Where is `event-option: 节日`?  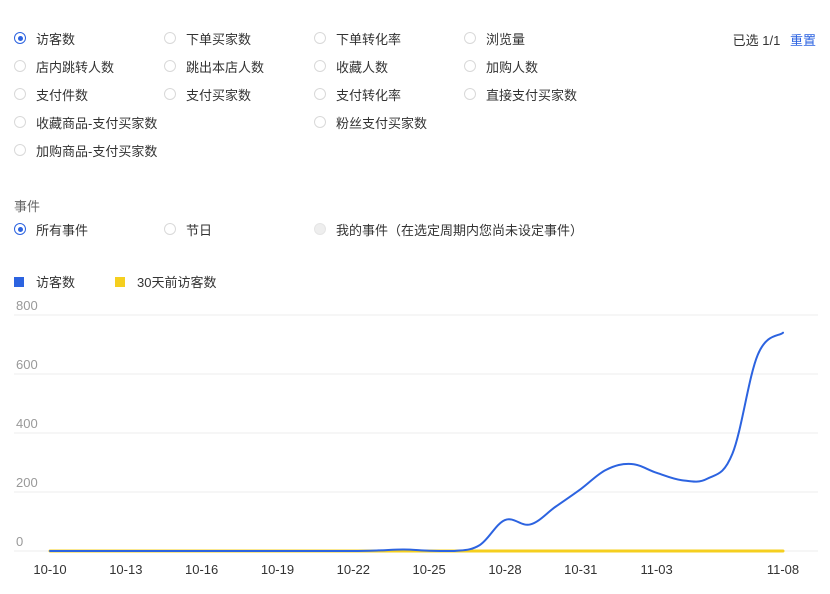 event-option: 节日 is located at coordinates (188, 229).